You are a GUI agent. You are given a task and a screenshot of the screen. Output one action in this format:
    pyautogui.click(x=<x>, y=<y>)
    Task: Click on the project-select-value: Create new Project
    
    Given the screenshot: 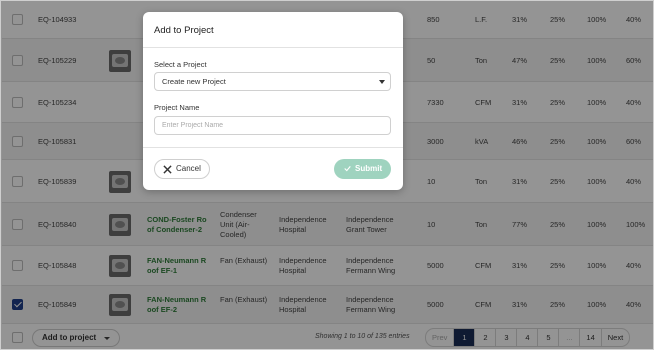 What is the action you would take?
    pyautogui.click(x=194, y=81)
    